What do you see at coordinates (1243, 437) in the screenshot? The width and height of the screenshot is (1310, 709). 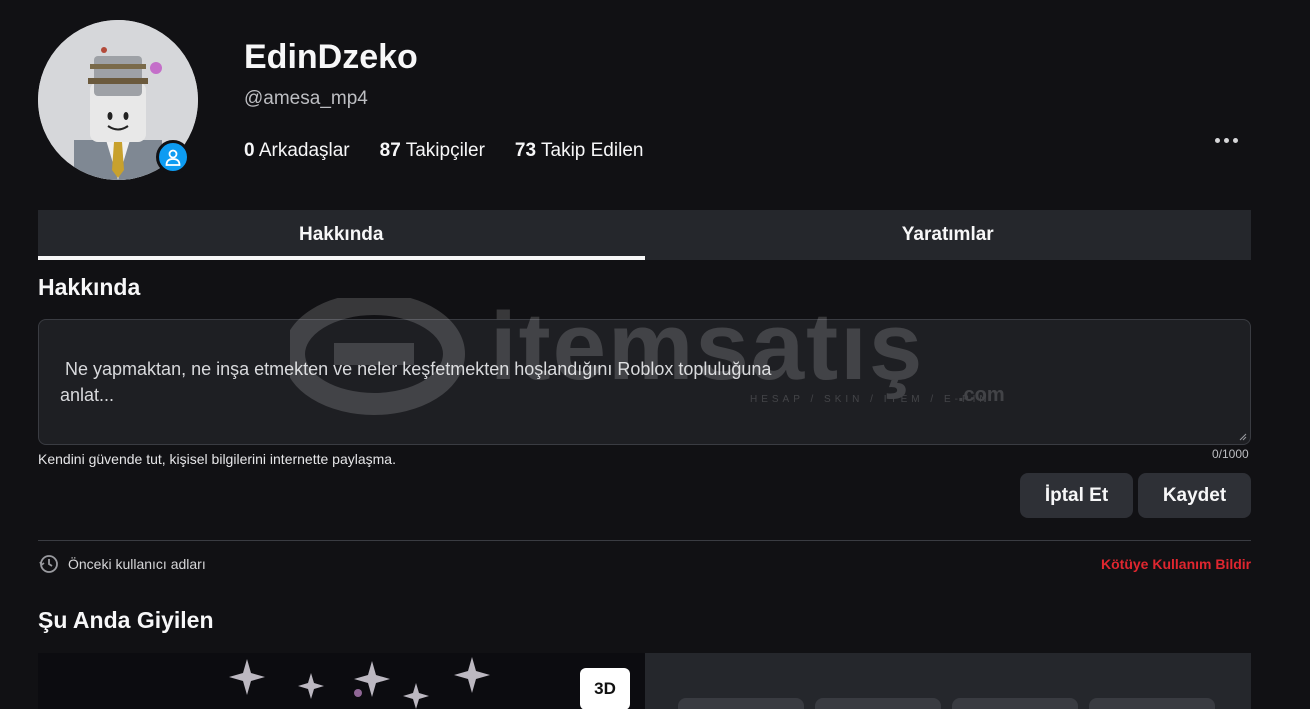 I see `resize-handle-icon` at bounding box center [1243, 437].